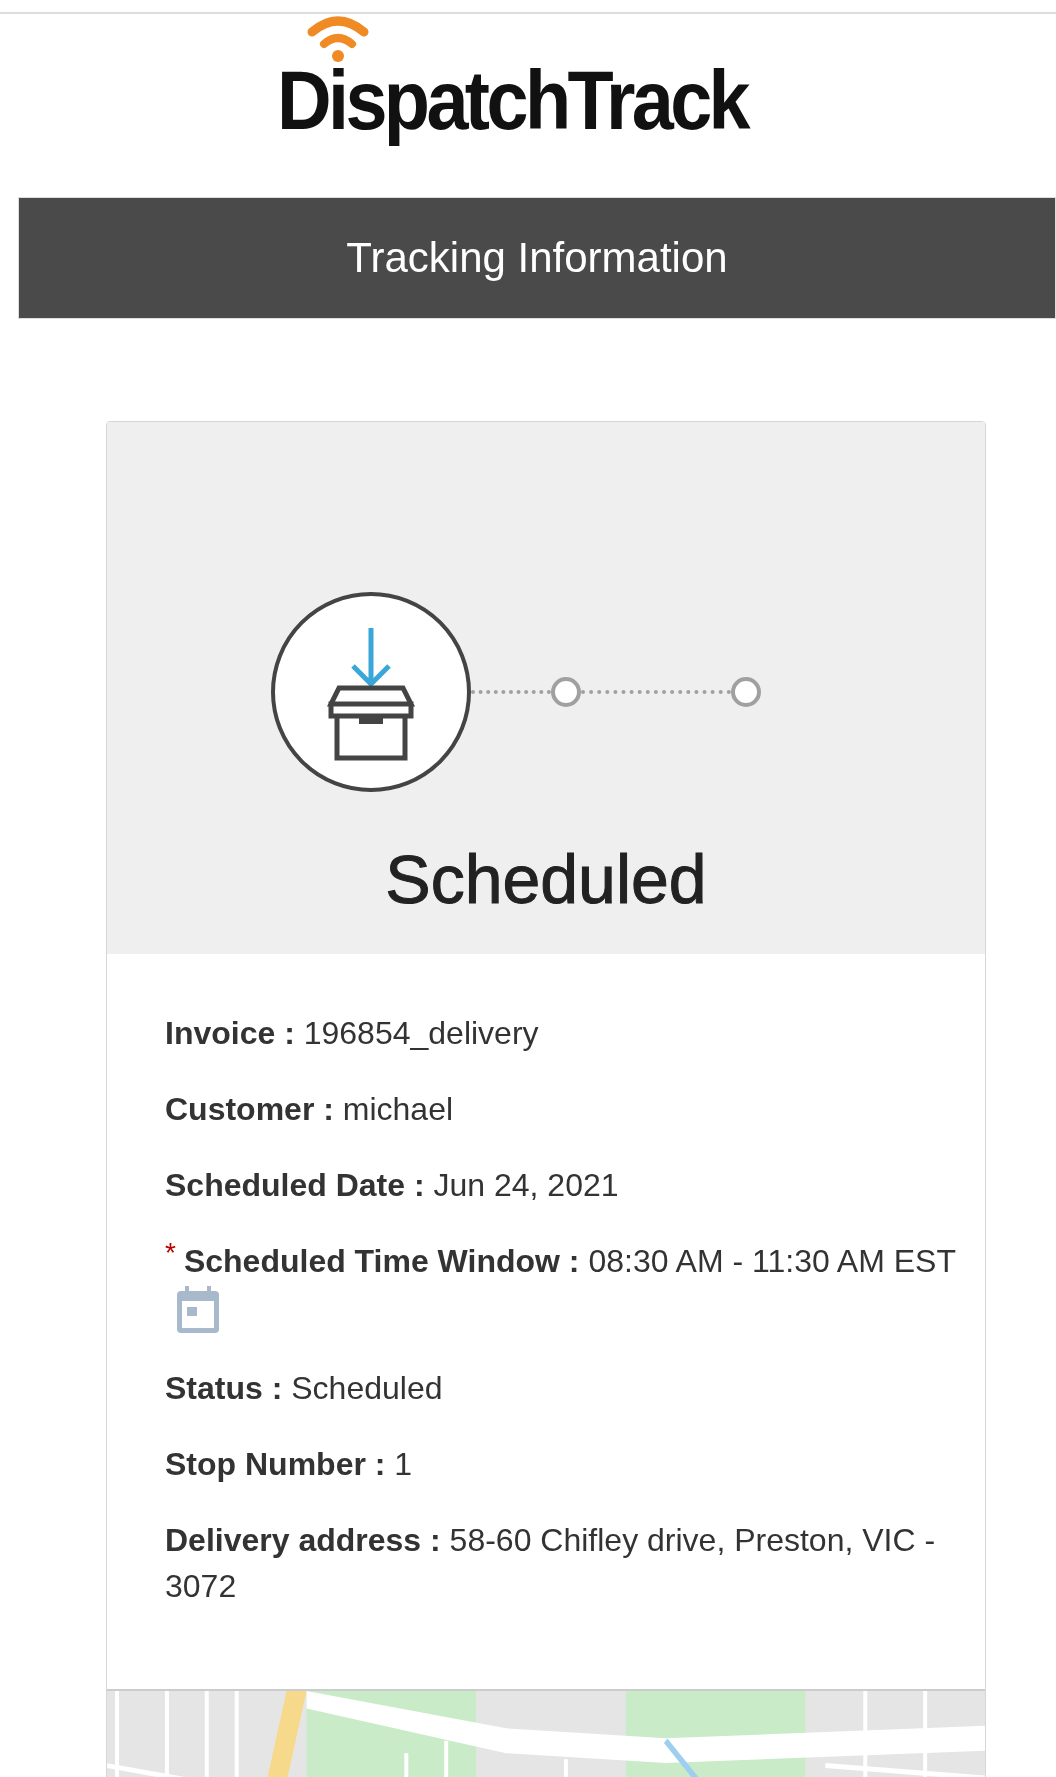 The image size is (1056, 1777). Describe the element at coordinates (352, 1033) in the screenshot. I see `detail-line: Invoice : 196854_delivery` at that location.